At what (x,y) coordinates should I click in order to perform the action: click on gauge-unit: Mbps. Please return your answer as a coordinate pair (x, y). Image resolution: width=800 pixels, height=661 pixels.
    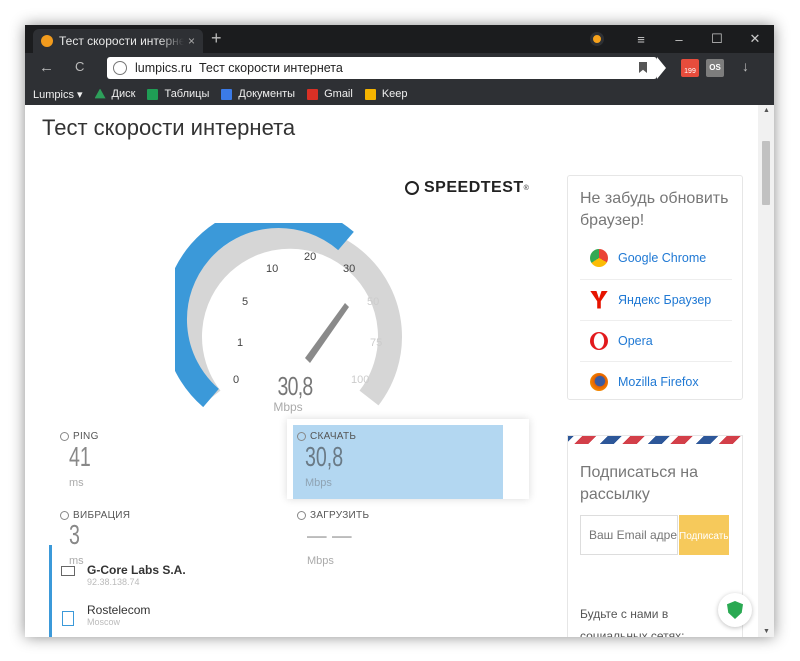
    Looking at the image, I should click on (288, 407).